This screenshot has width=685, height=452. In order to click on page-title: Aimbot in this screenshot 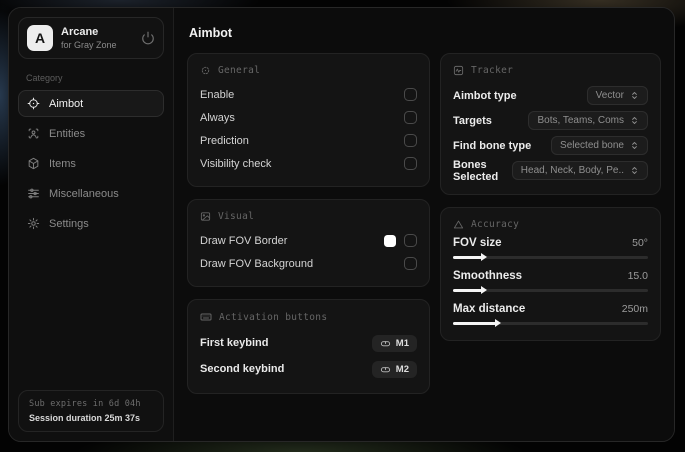, I will do `click(211, 33)`.